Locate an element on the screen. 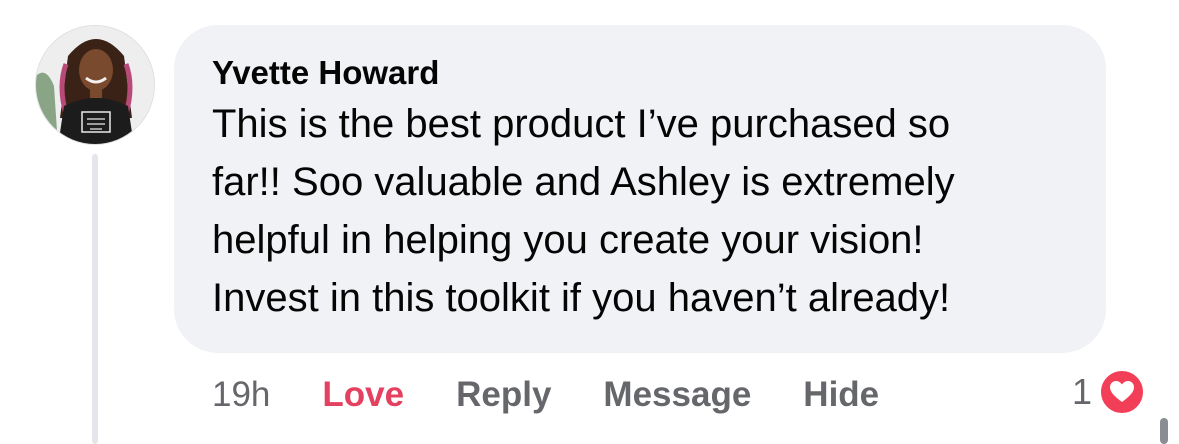  comment-author-name: Yvette Howard is located at coordinates (641, 73).